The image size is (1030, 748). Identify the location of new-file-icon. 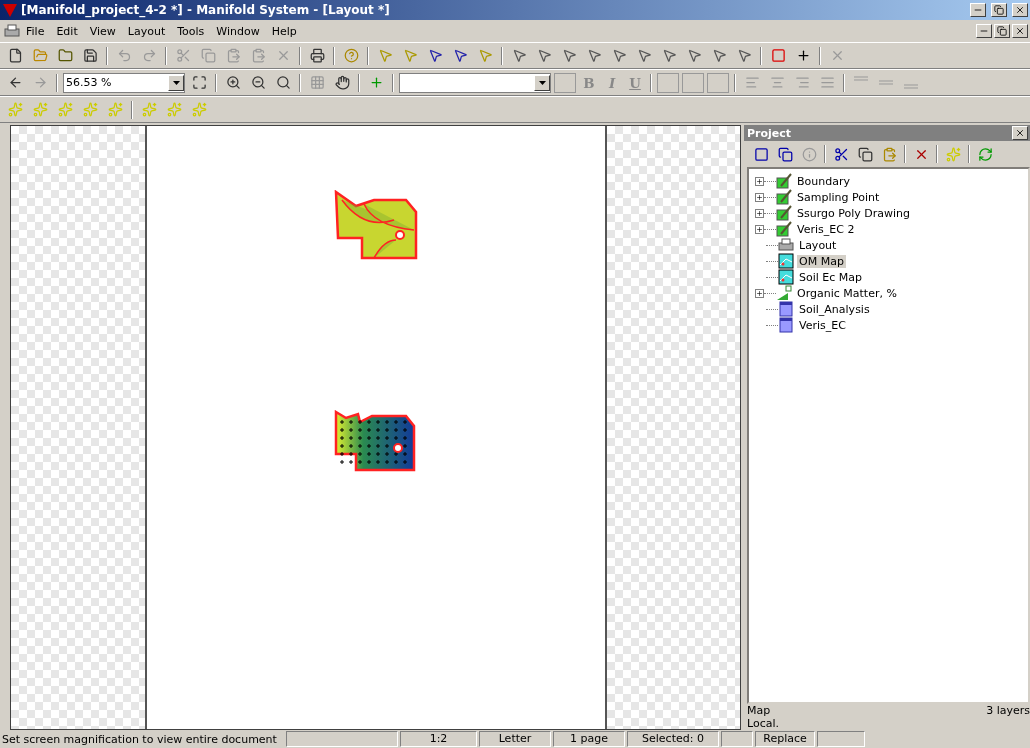
(15, 55).